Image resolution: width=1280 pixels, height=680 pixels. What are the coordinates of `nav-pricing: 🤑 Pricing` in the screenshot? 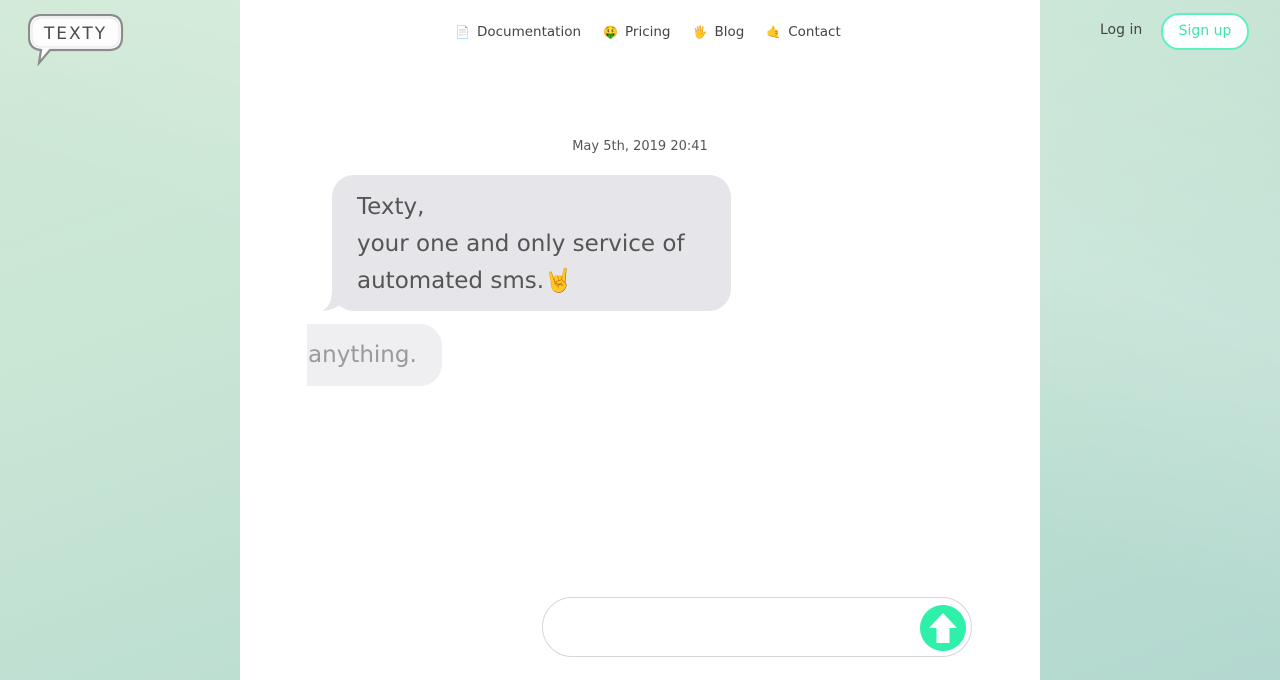 It's located at (636, 32).